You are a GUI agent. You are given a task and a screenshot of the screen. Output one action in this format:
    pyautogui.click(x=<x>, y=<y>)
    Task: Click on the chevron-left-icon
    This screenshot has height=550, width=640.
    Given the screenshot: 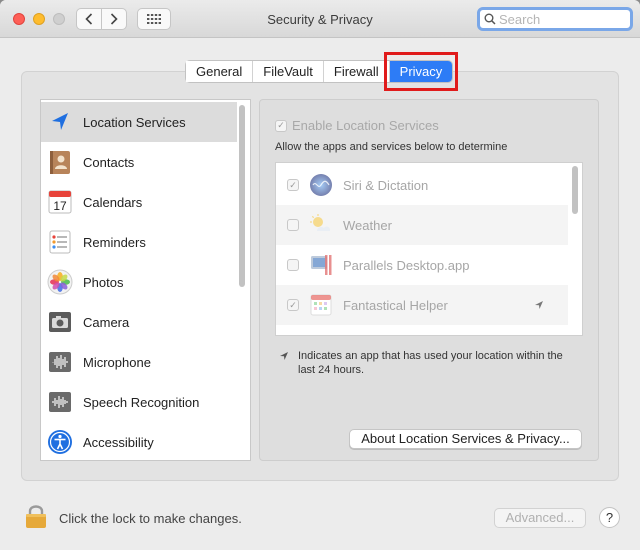 What is the action you would take?
    pyautogui.click(x=89, y=19)
    